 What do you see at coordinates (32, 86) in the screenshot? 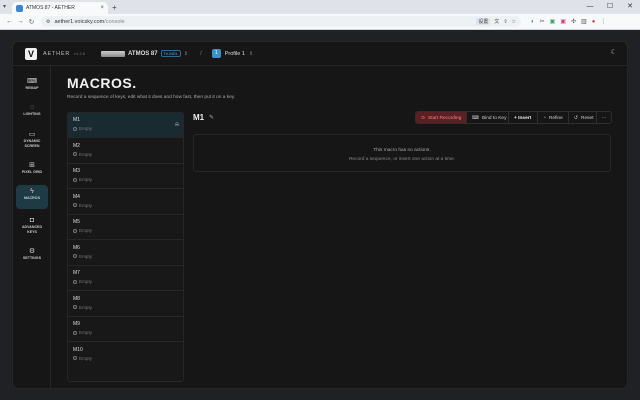
I see `sidebar-item-remap: ⌨ REMAP` at bounding box center [32, 86].